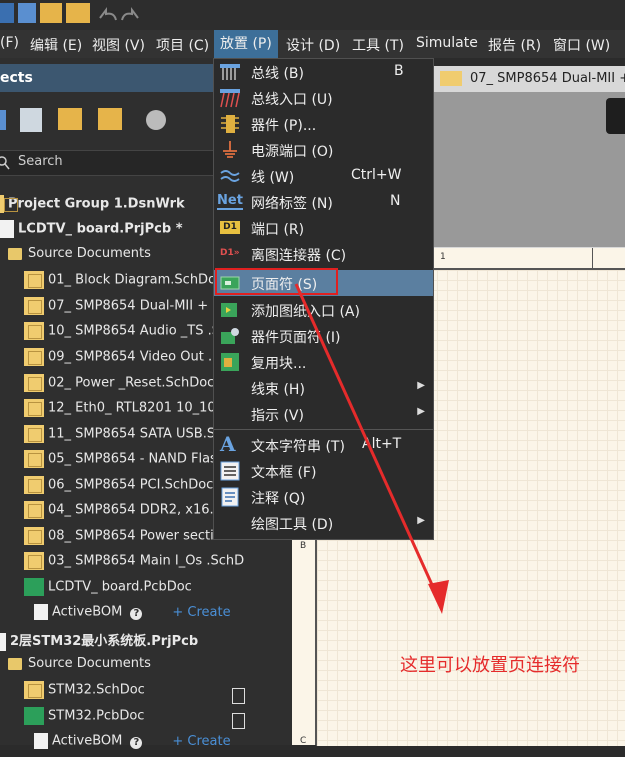 The image size is (625, 757). What do you see at coordinates (96, 690) in the screenshot?
I see `tree-label: STM32.SchDoc` at bounding box center [96, 690].